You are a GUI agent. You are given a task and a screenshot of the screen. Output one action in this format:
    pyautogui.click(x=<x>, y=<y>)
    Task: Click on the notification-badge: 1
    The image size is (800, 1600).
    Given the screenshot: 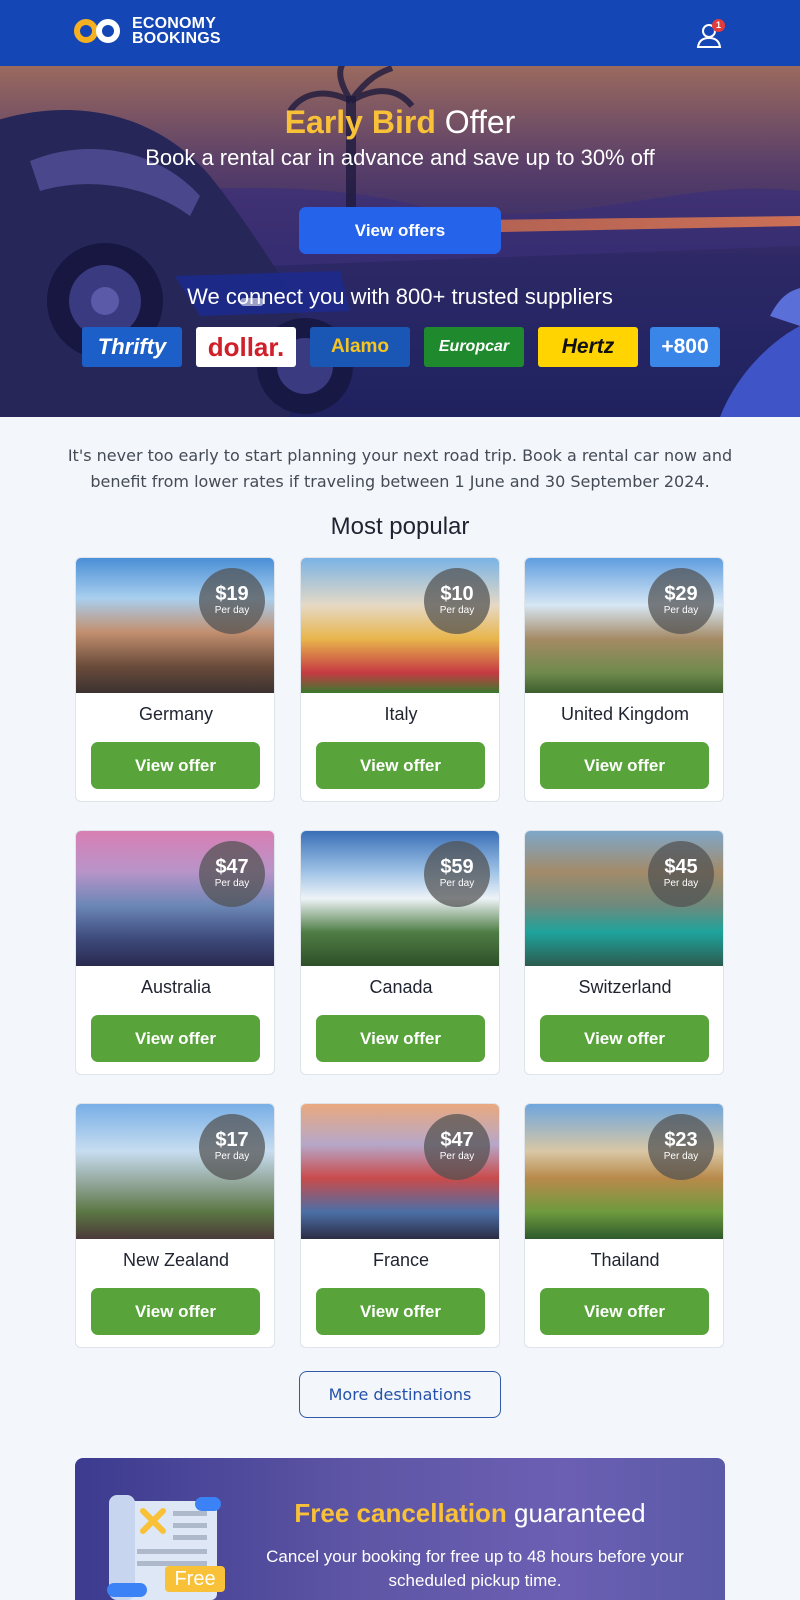 What is the action you would take?
    pyautogui.click(x=718, y=25)
    